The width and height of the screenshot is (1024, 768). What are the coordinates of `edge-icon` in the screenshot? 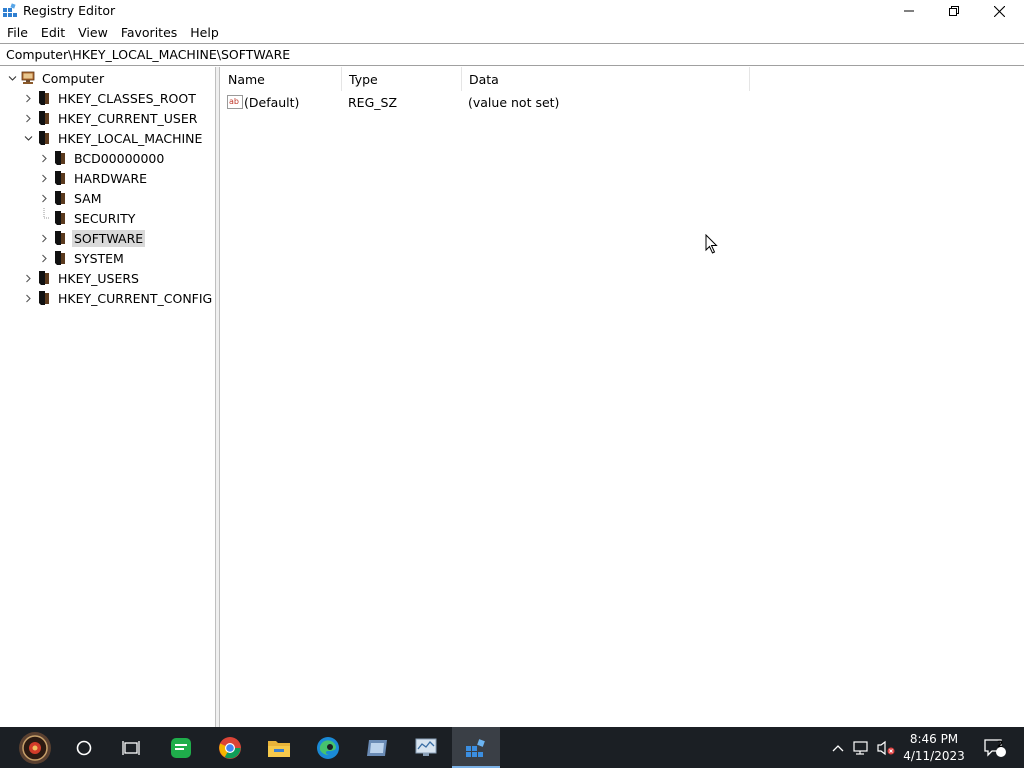 It's located at (328, 747).